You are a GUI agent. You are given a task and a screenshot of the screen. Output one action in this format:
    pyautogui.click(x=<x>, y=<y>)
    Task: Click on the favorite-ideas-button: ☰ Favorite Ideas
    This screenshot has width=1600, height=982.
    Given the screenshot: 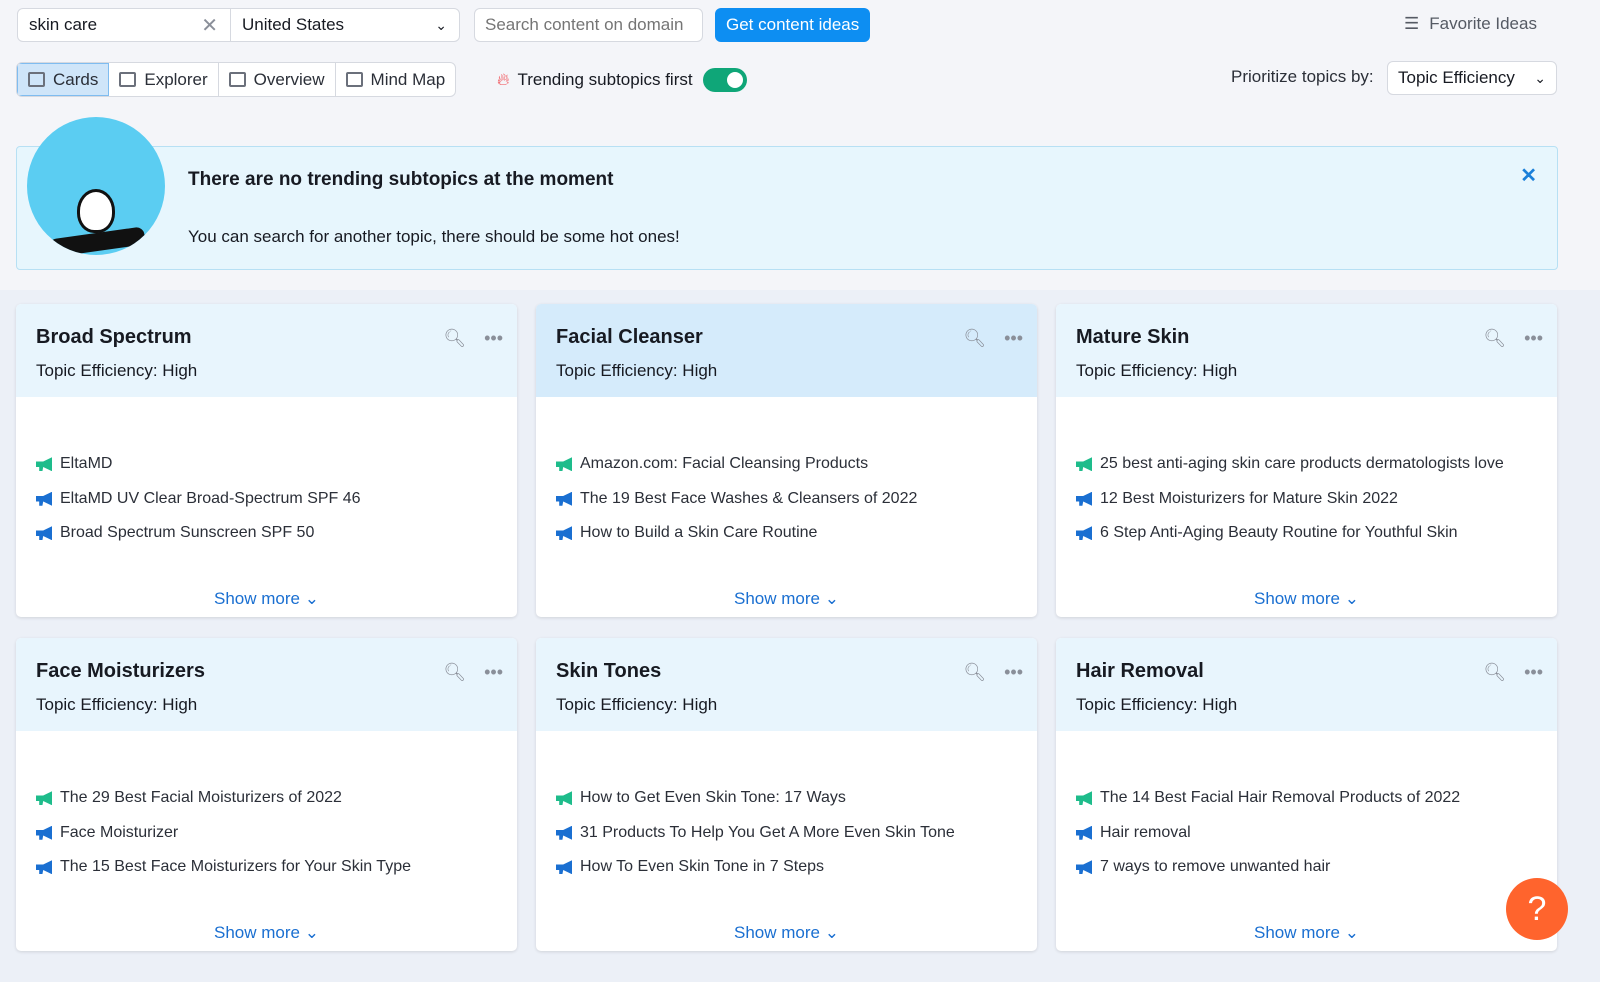 What is the action you would take?
    pyautogui.click(x=1470, y=24)
    